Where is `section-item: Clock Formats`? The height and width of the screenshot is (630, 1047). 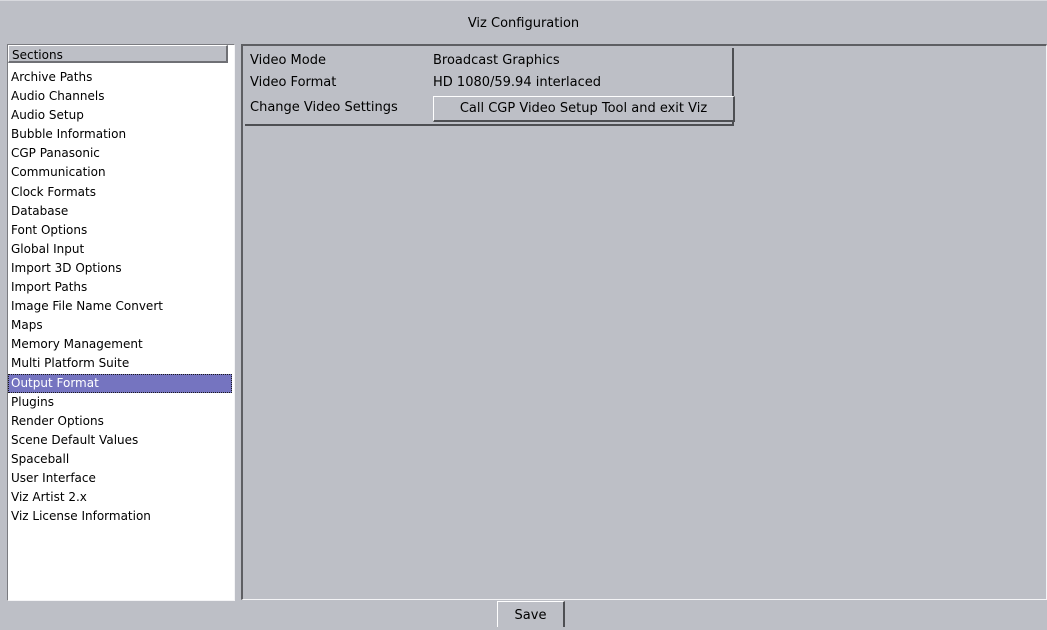 section-item: Clock Formats is located at coordinates (120, 192).